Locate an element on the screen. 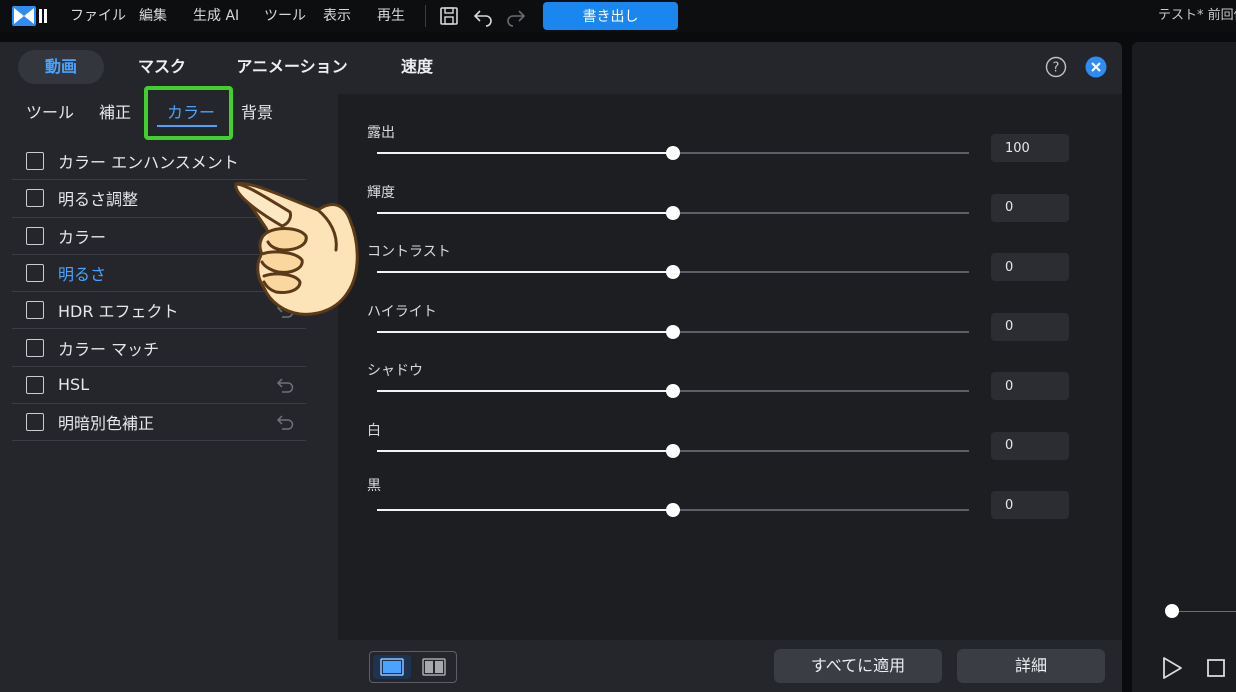 The width and height of the screenshot is (1236, 692). subtab-correction: 補正 is located at coordinates (115, 113).